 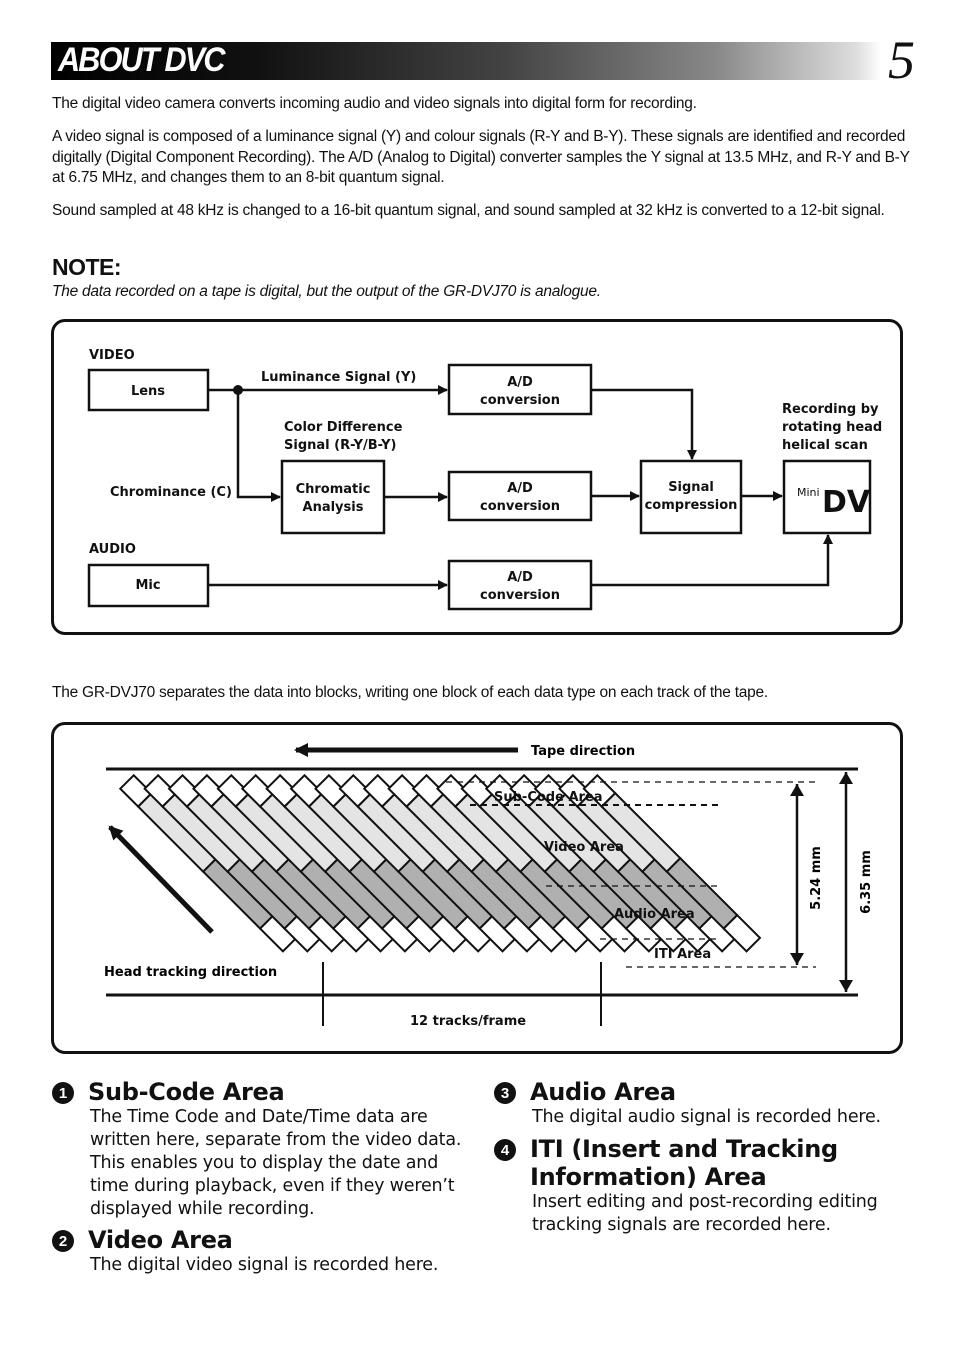 What do you see at coordinates (160, 1240) in the screenshot?
I see `section-title: Video Area` at bounding box center [160, 1240].